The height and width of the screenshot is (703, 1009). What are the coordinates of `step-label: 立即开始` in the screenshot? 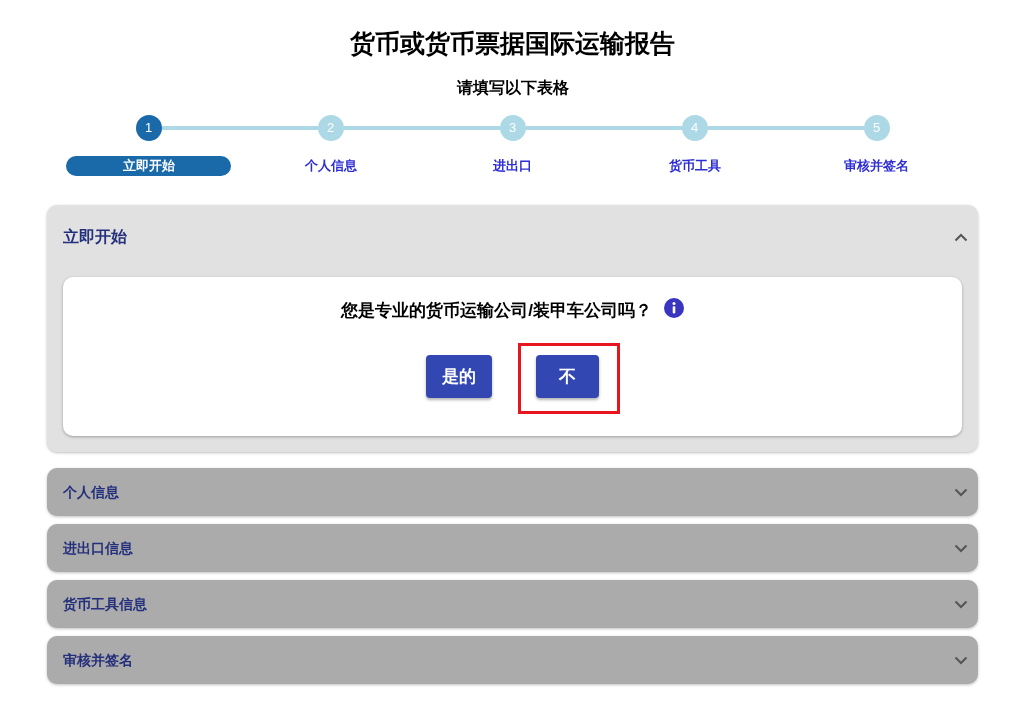 It's located at (148, 166).